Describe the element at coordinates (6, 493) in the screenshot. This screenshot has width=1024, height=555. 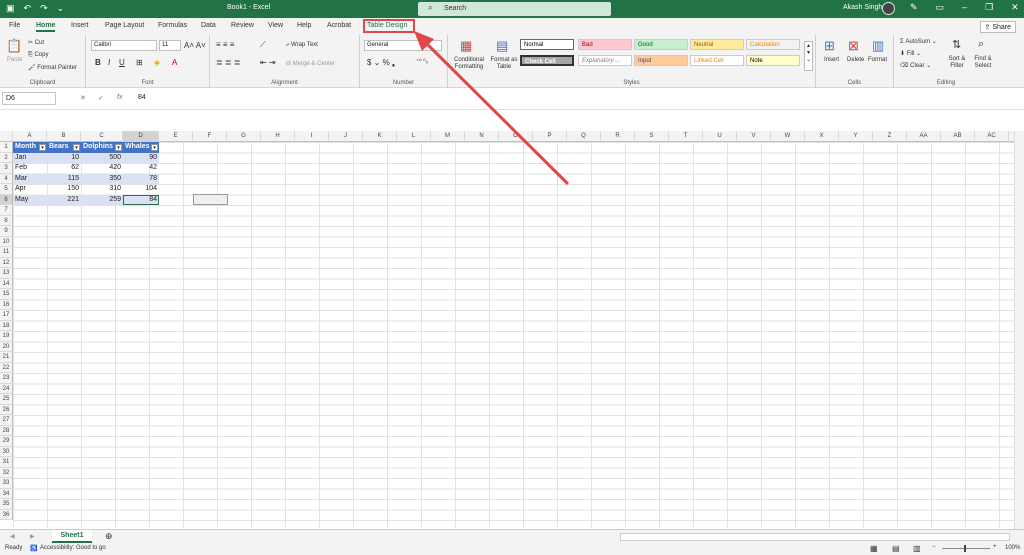
I see `row-header-34: 34` at that location.